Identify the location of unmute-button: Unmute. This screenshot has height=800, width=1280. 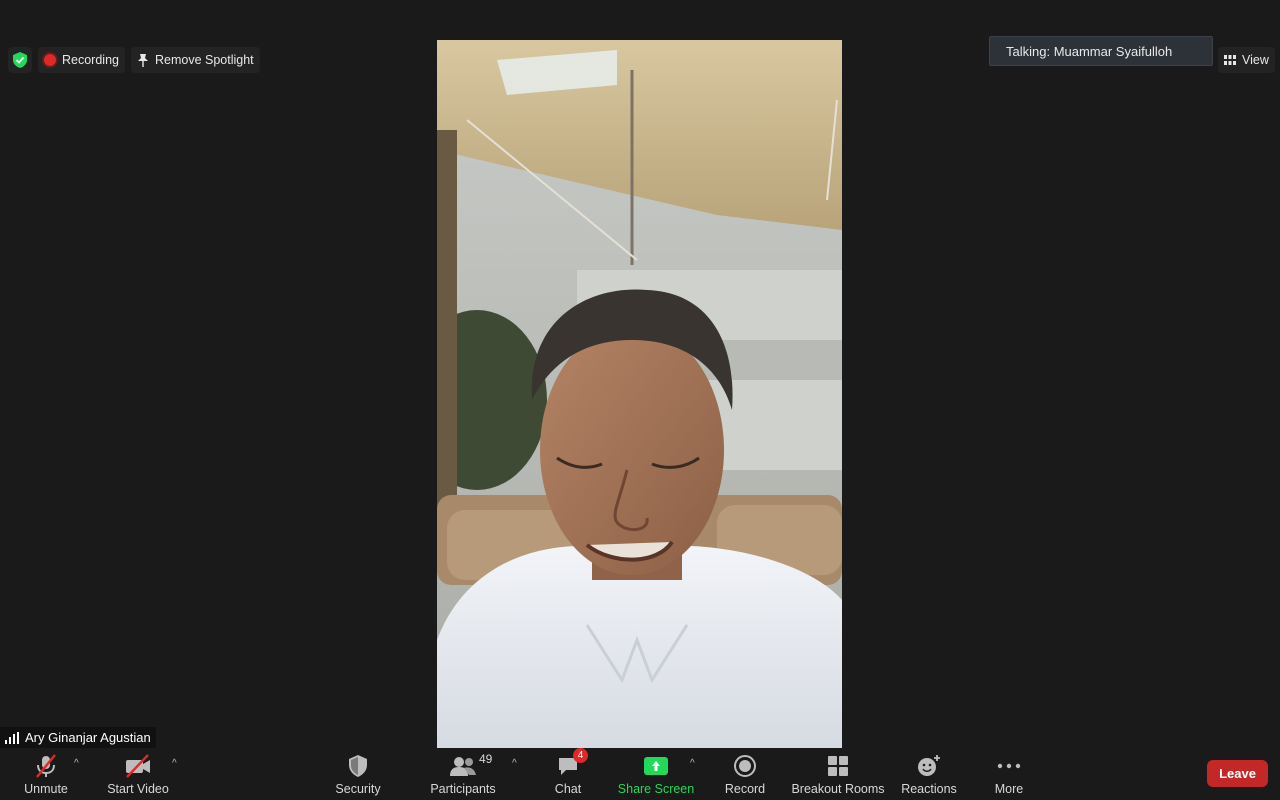
(46, 774).